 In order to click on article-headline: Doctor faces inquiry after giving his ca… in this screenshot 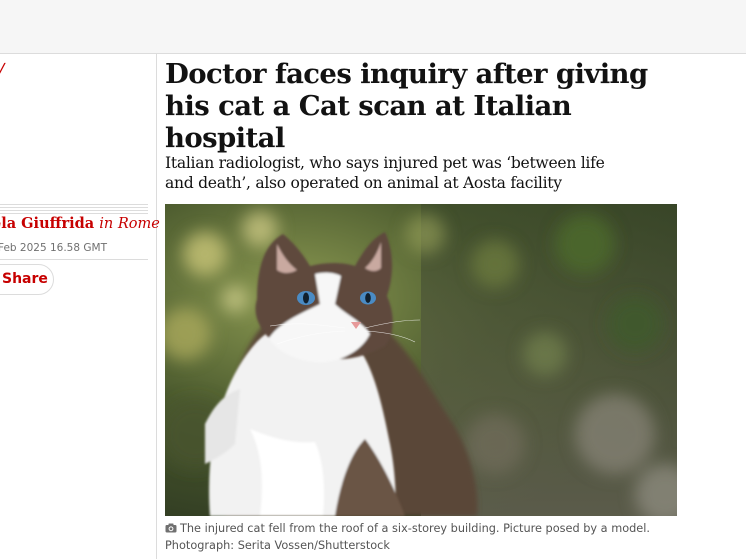, I will do `click(406, 106)`.